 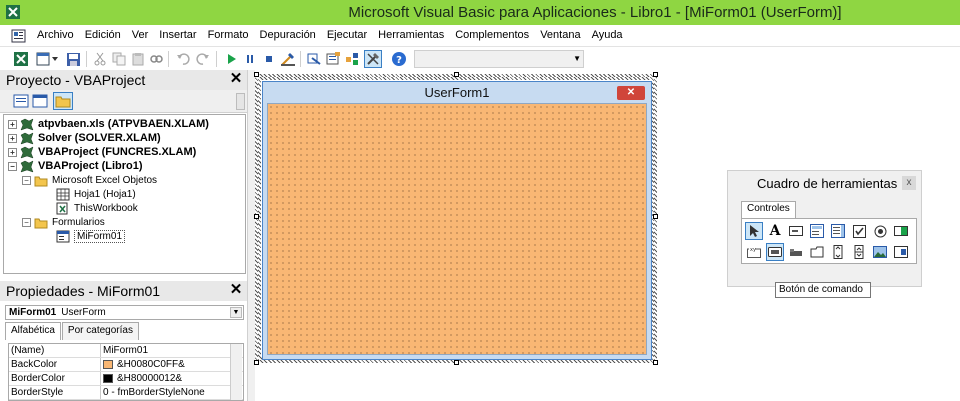 What do you see at coordinates (347, 35) in the screenshot?
I see `menu-ejecutar: Ejecutar` at bounding box center [347, 35].